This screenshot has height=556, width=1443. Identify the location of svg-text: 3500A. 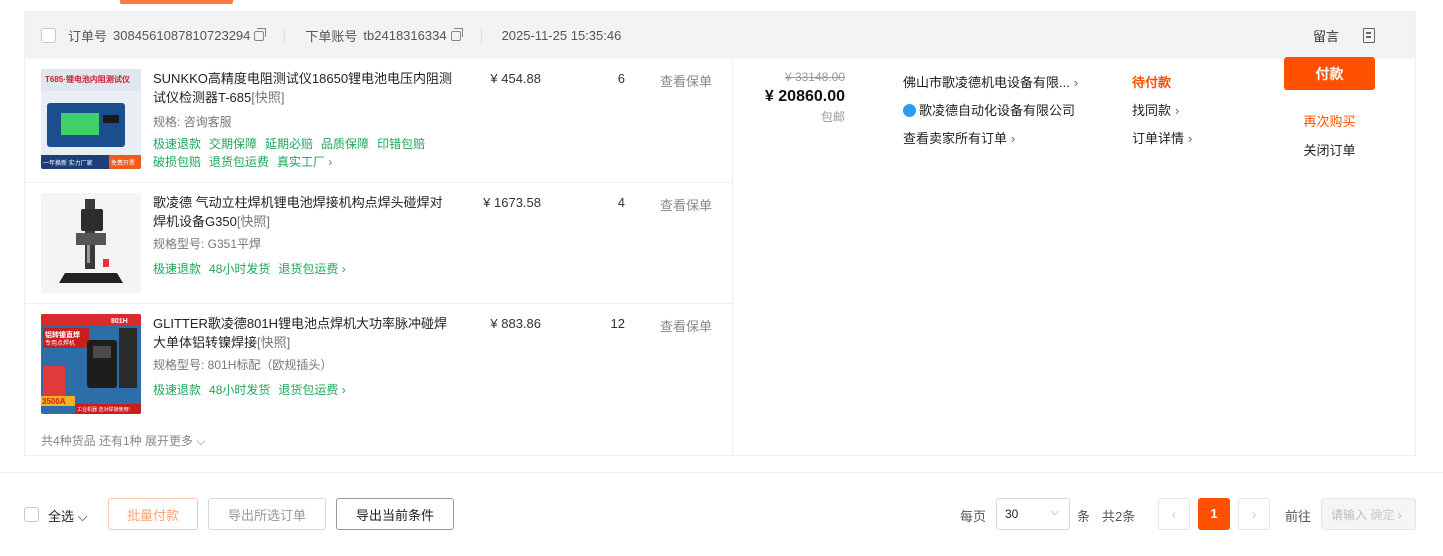
(54, 401).